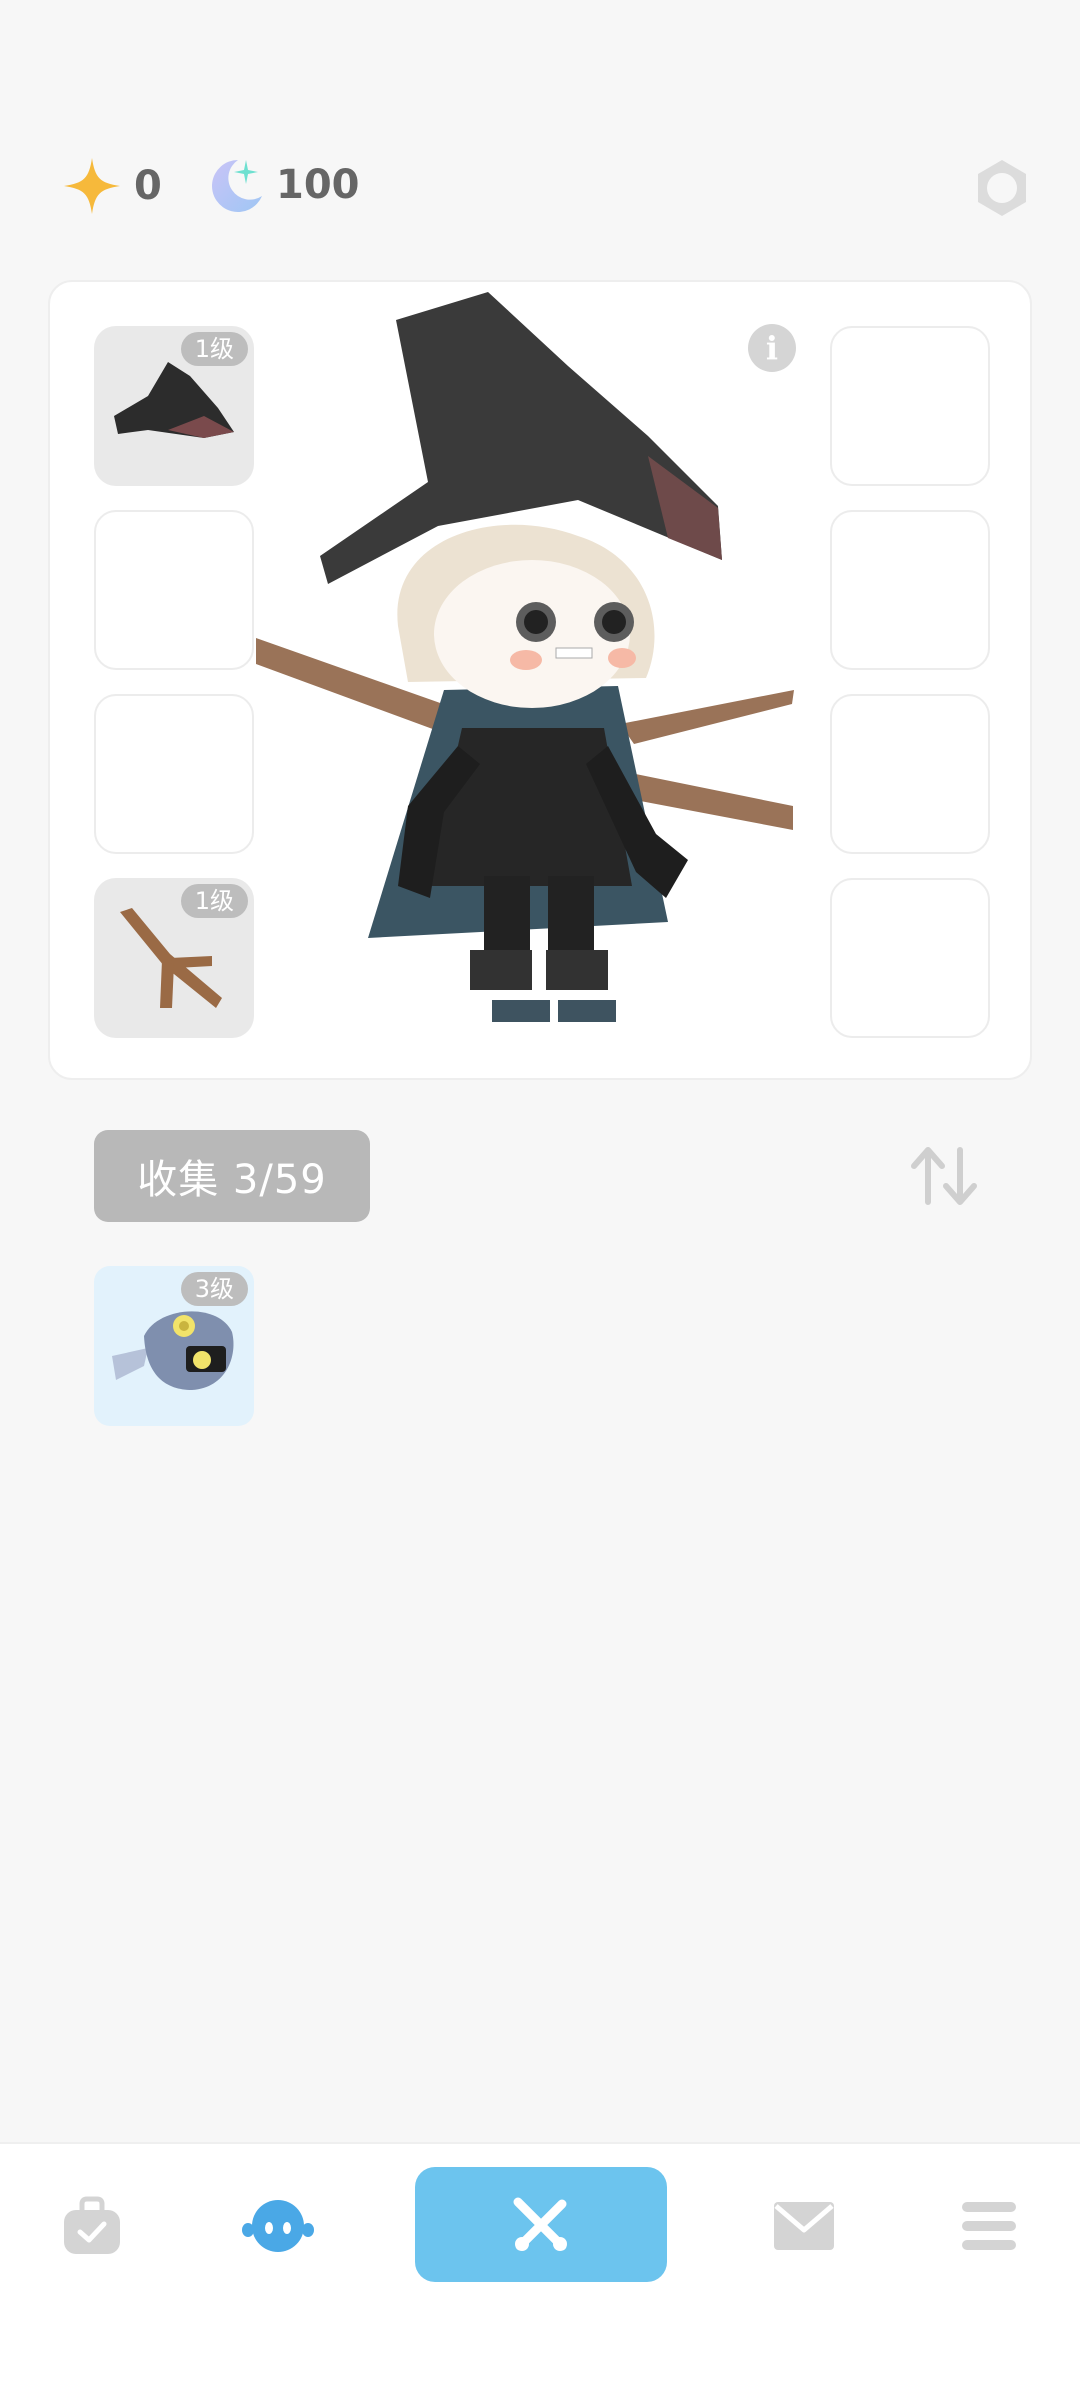  I want to click on sort-icon, so click(944, 1176).